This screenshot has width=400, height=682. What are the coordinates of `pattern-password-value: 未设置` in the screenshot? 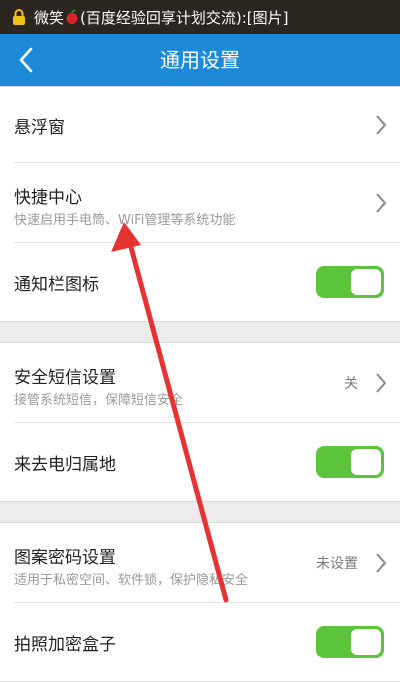 It's located at (337, 564).